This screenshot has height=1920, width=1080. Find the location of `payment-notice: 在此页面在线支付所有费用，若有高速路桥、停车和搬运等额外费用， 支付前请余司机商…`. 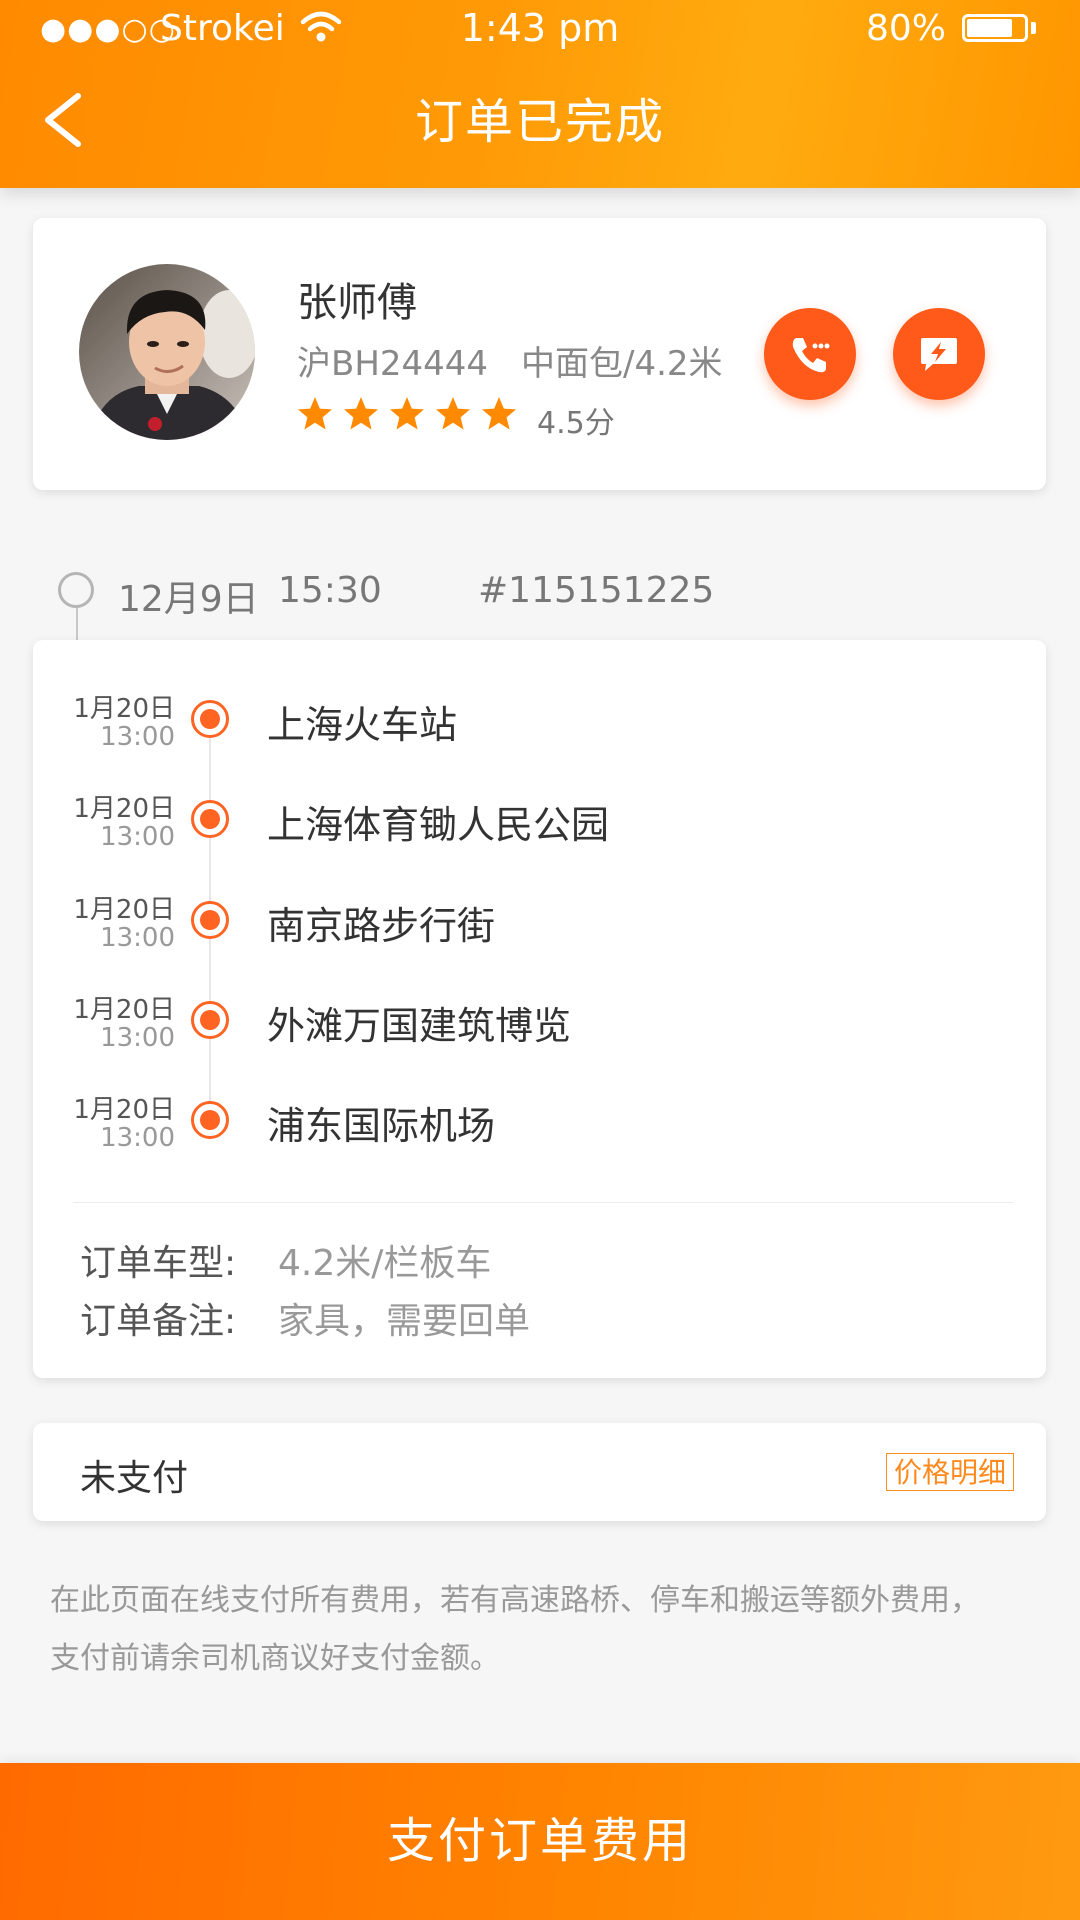

payment-notice: 在此页面在线支付所有费用，若有高速路桥、停车和搬运等额外费用， 支付前请余司机商… is located at coordinates (545, 1630).